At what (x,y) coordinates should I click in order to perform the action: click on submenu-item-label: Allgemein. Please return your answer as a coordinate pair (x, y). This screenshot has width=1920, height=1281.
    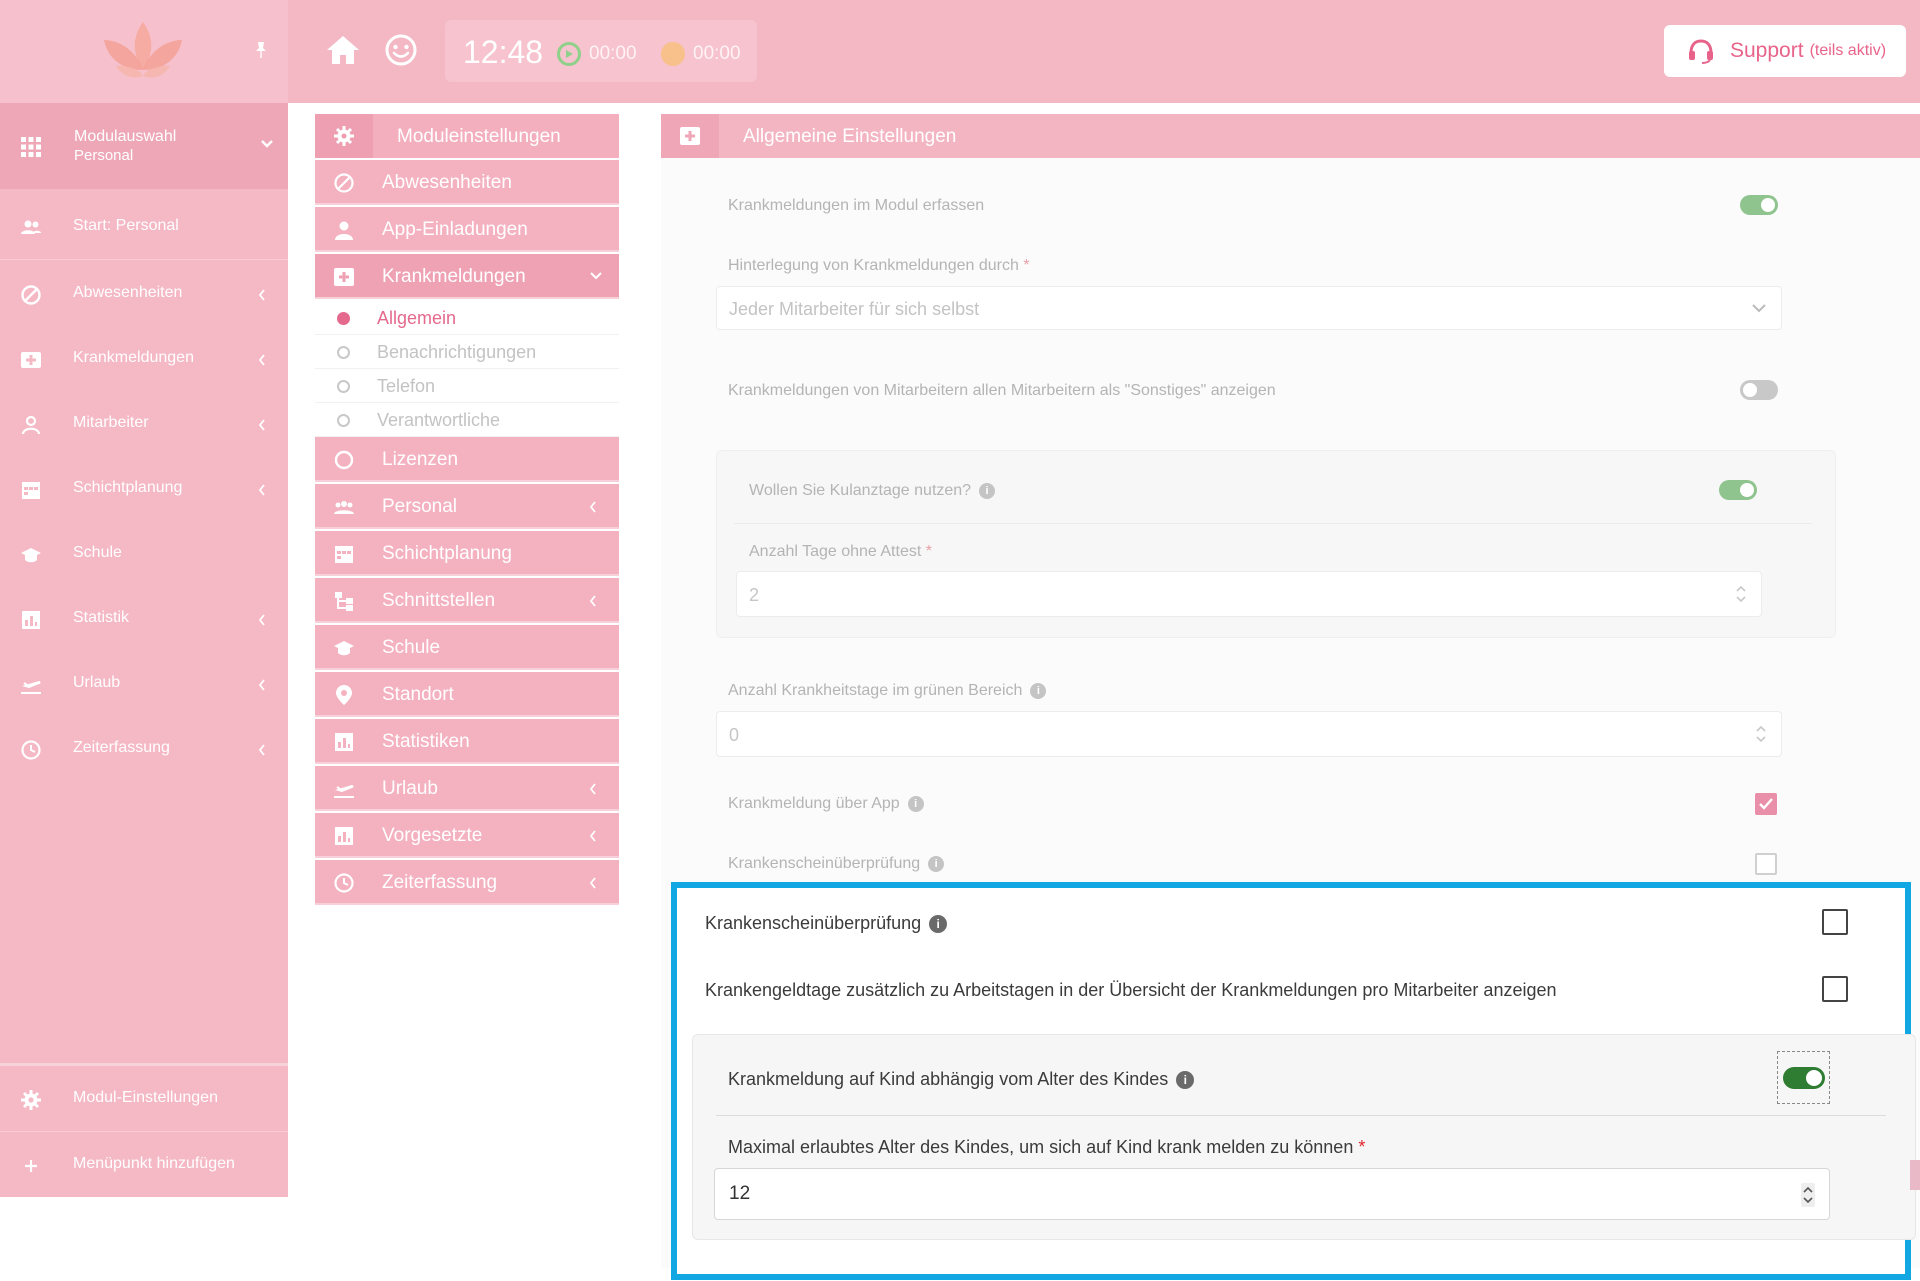
    Looking at the image, I should click on (417, 318).